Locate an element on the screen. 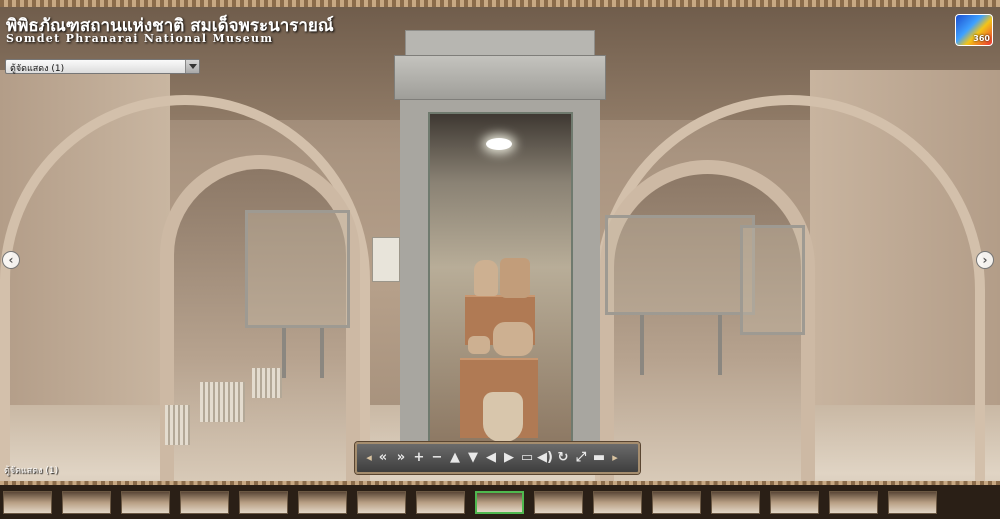 Image resolution: width=1000 pixels, height=519 pixels. ceramic-jar is located at coordinates (503, 417).